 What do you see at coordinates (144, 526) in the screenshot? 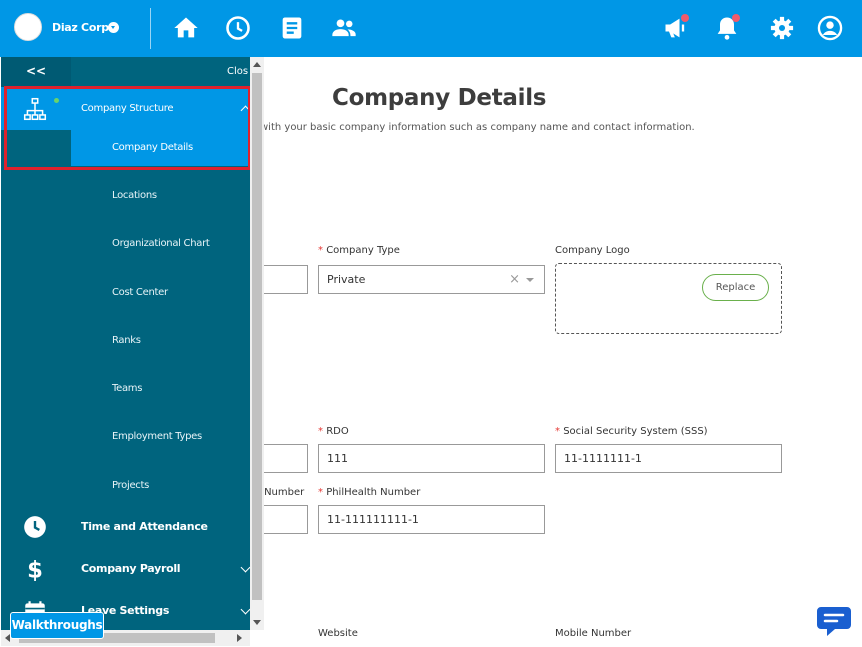
I see `sidebar-item-time-attendance: Time and Attendance` at bounding box center [144, 526].